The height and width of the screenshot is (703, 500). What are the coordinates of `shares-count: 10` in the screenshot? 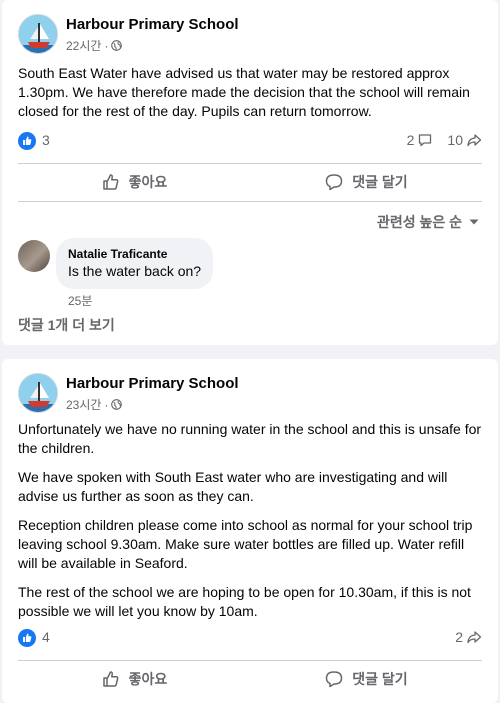 It's located at (455, 140).